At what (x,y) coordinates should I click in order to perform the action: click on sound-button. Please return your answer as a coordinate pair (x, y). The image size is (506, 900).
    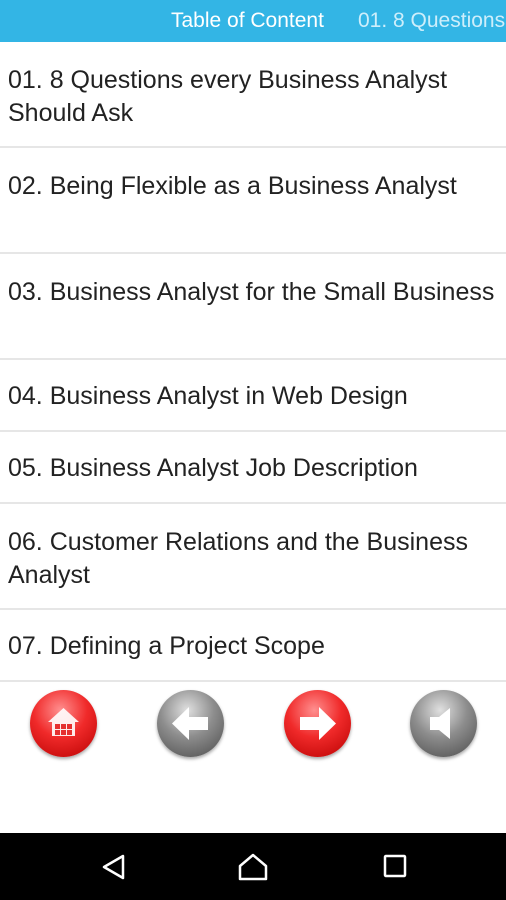
    Looking at the image, I should click on (443, 723).